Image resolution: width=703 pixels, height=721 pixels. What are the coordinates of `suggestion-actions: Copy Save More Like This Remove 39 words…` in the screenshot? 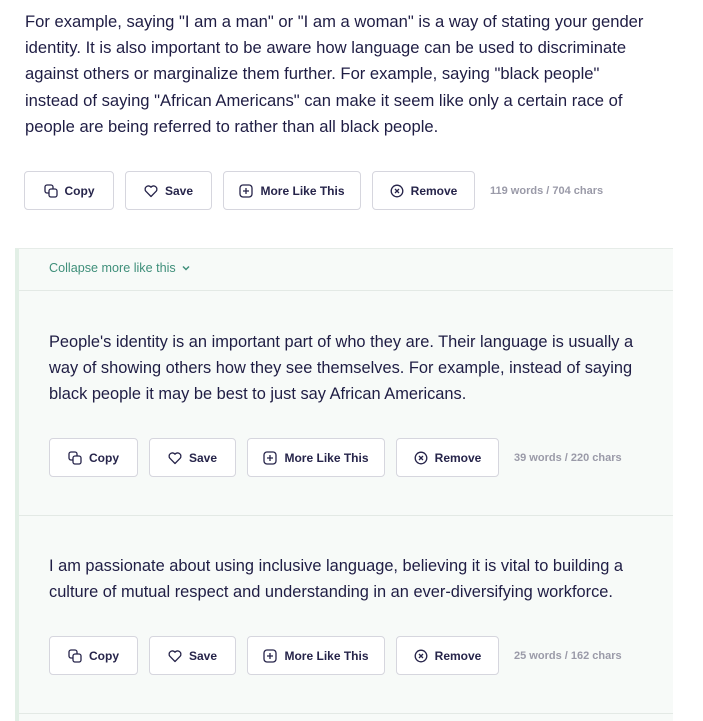 It's located at (335, 457).